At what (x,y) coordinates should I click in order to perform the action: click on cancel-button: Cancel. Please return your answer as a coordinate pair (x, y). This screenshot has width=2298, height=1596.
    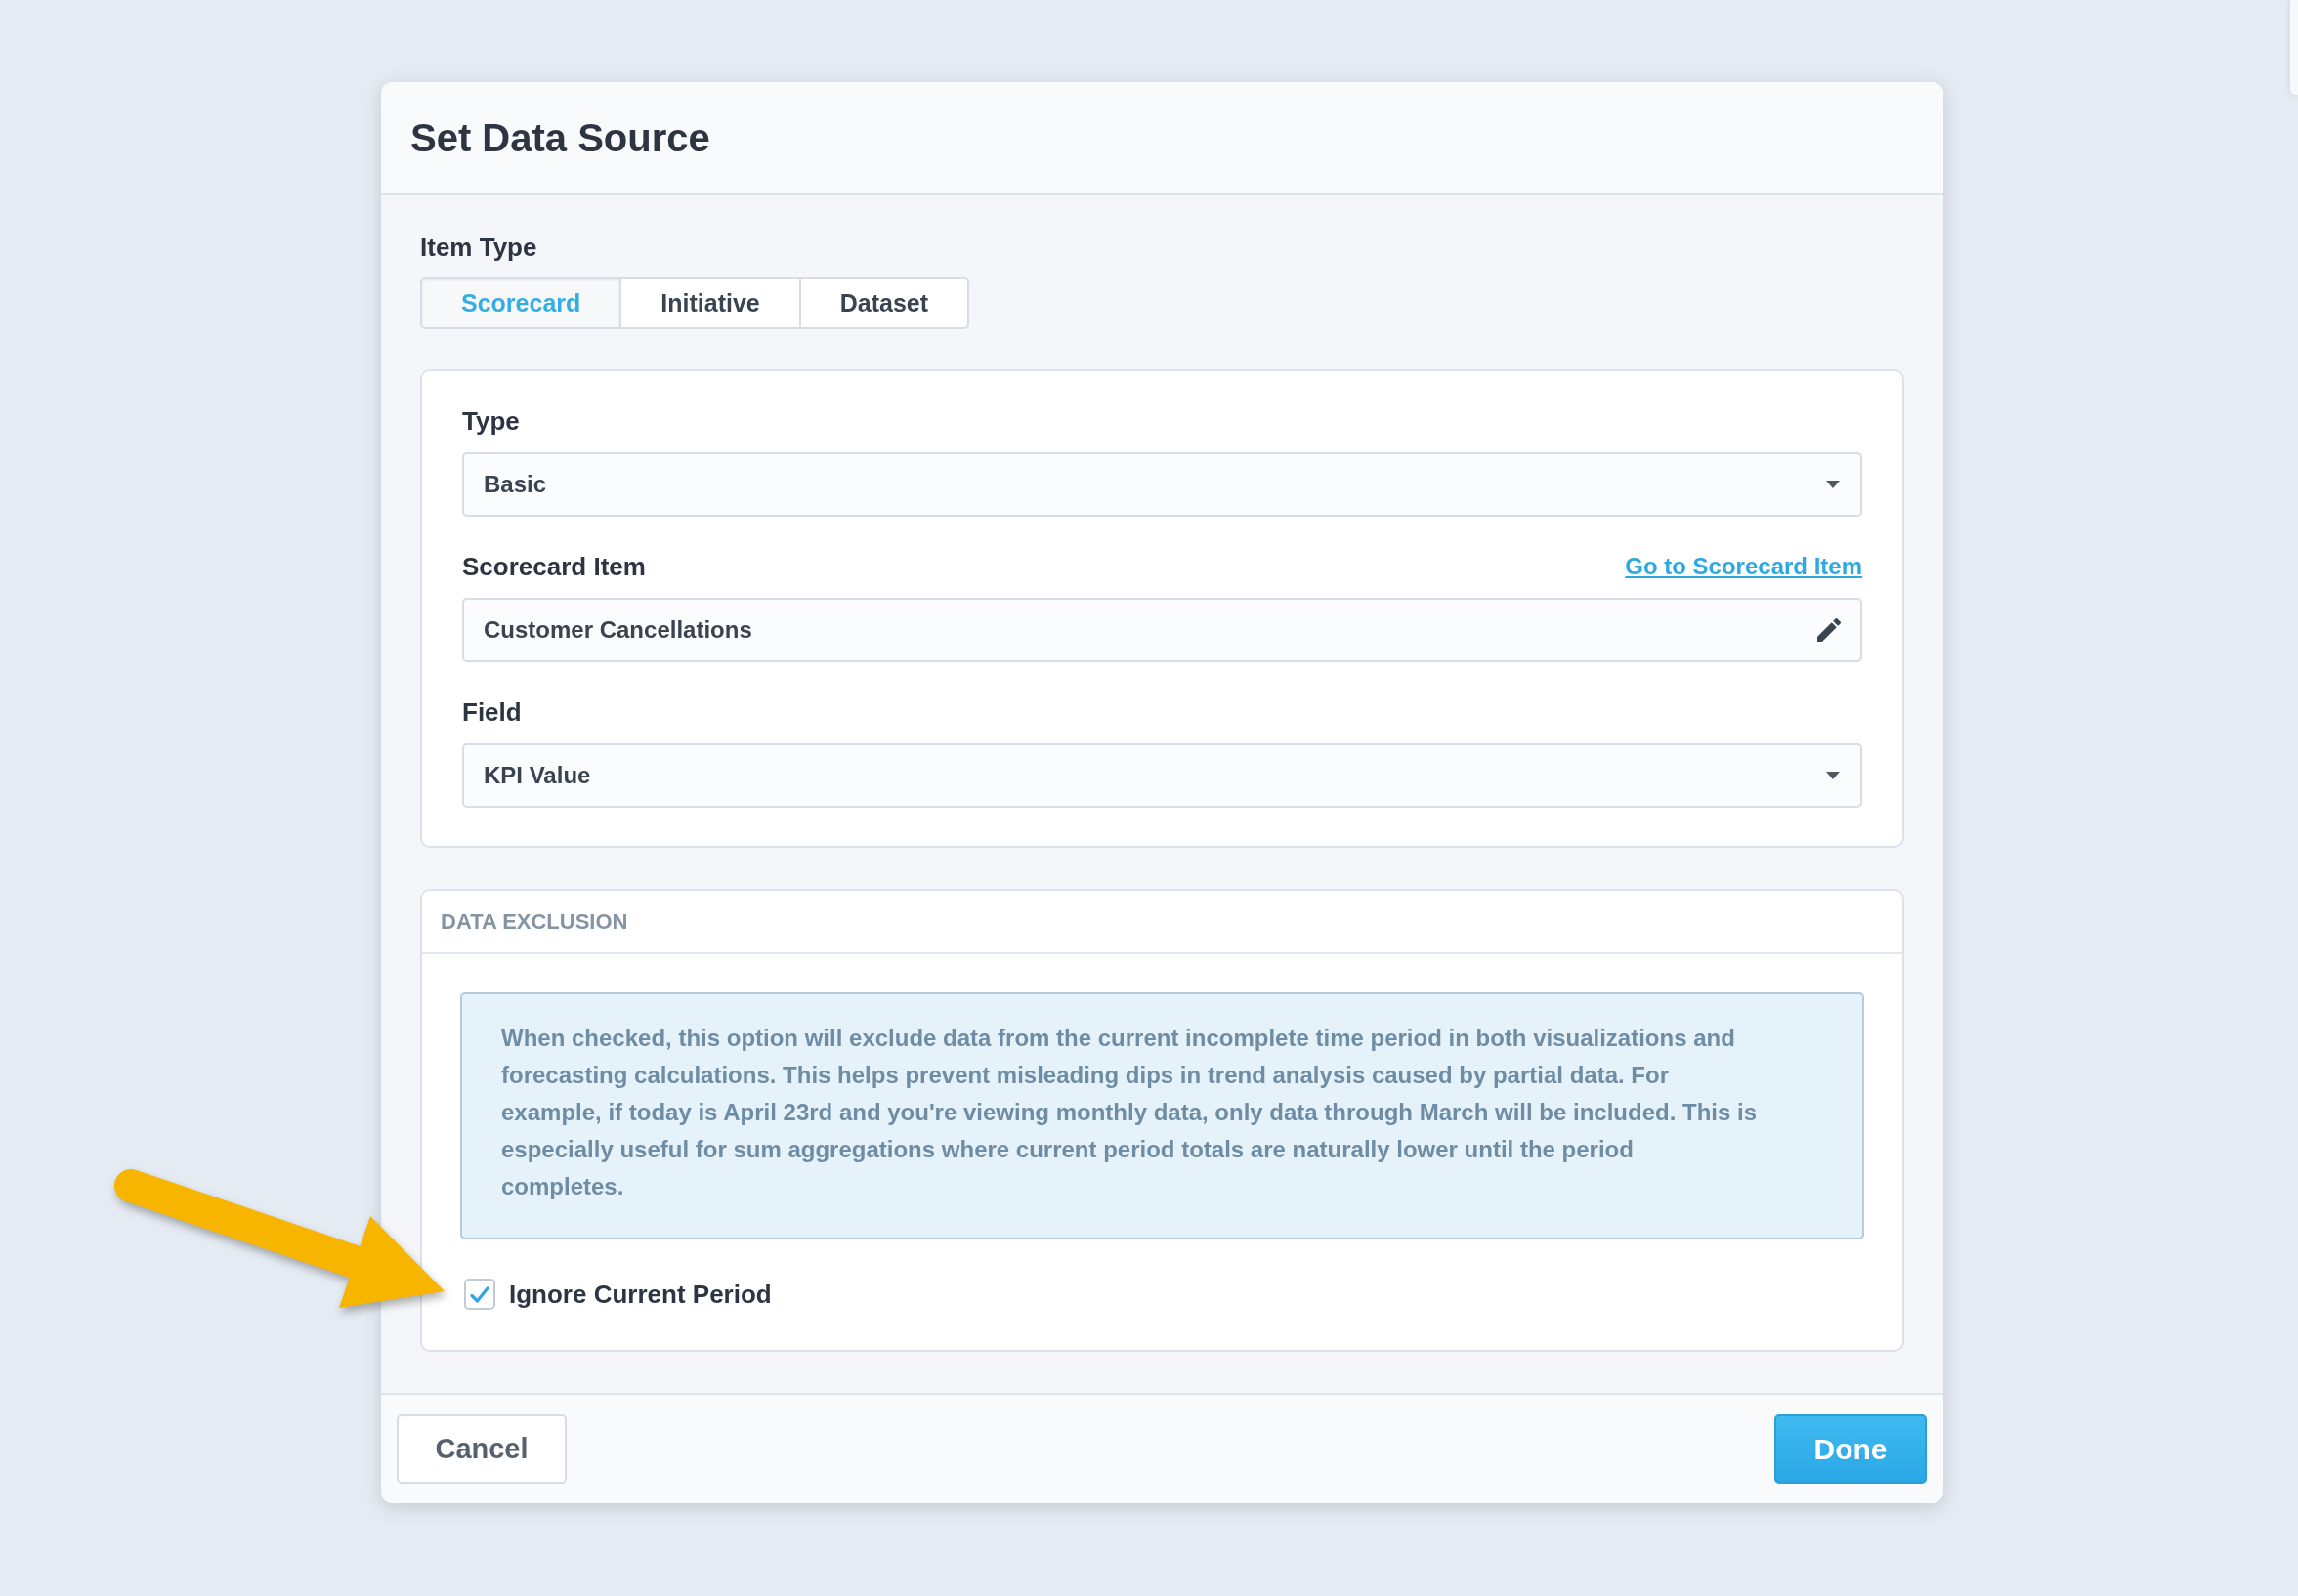
    Looking at the image, I should click on (482, 1449).